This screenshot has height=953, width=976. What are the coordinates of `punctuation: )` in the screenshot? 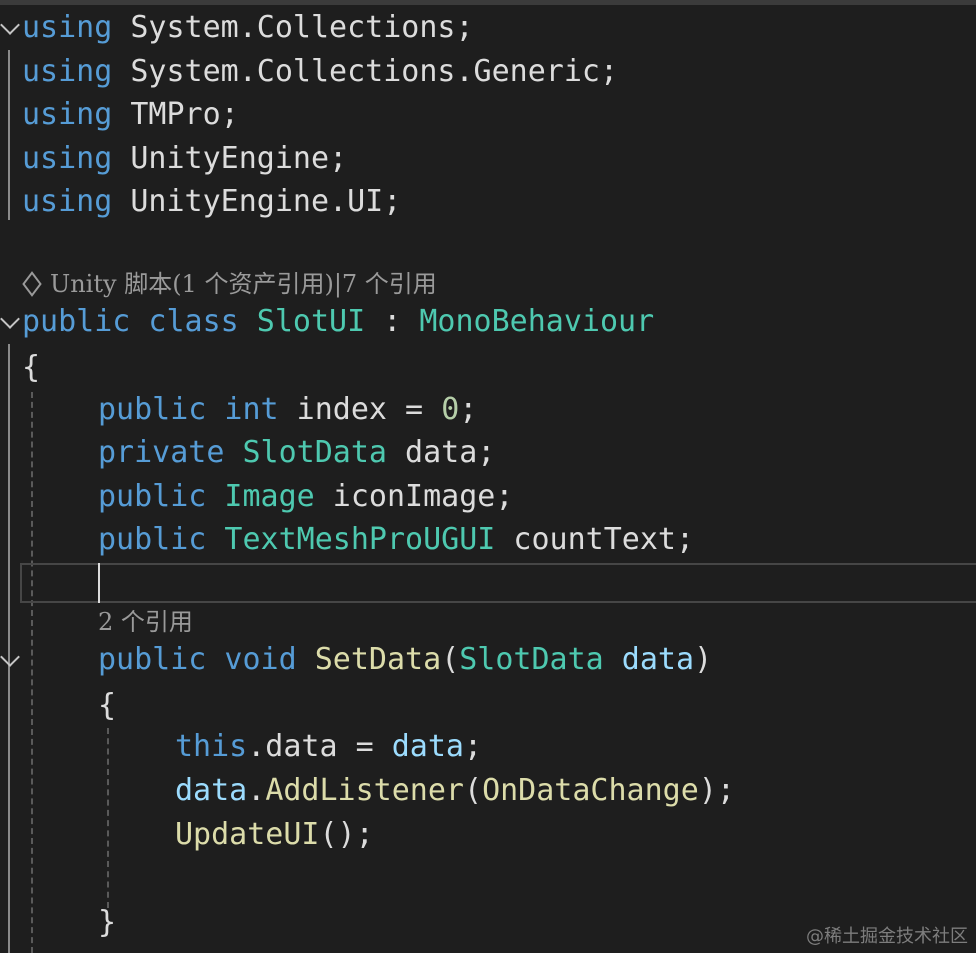 It's located at (703, 659).